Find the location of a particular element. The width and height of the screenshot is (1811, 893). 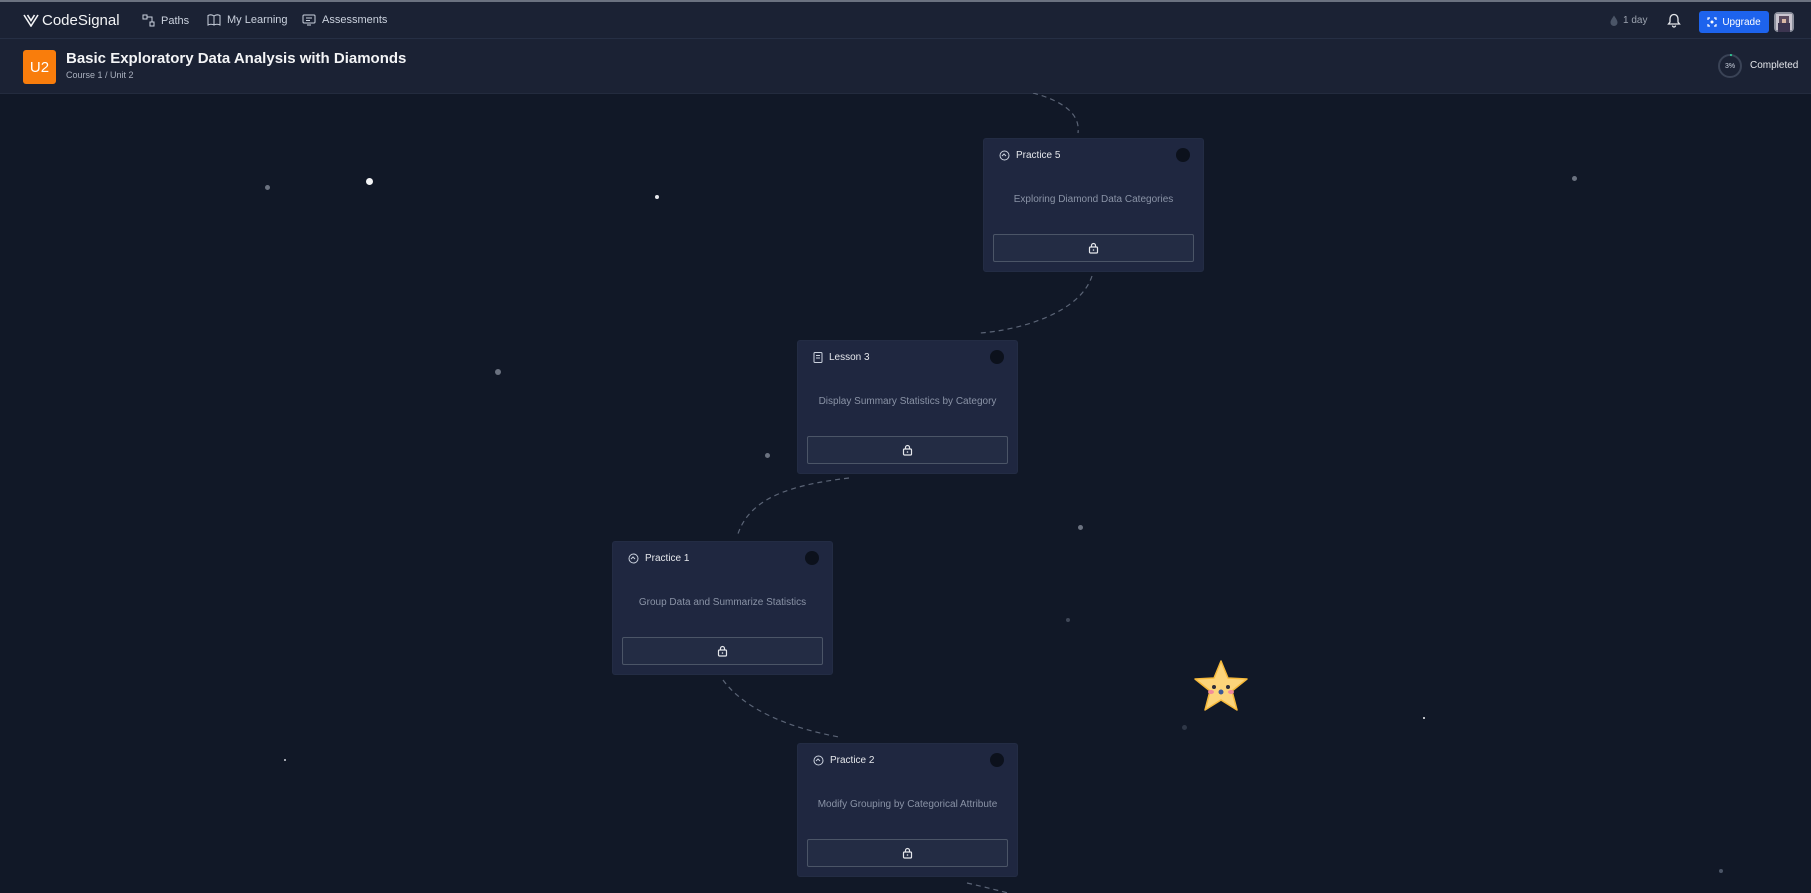

card-title: Group Data and Summarize Statistics is located at coordinates (722, 602).